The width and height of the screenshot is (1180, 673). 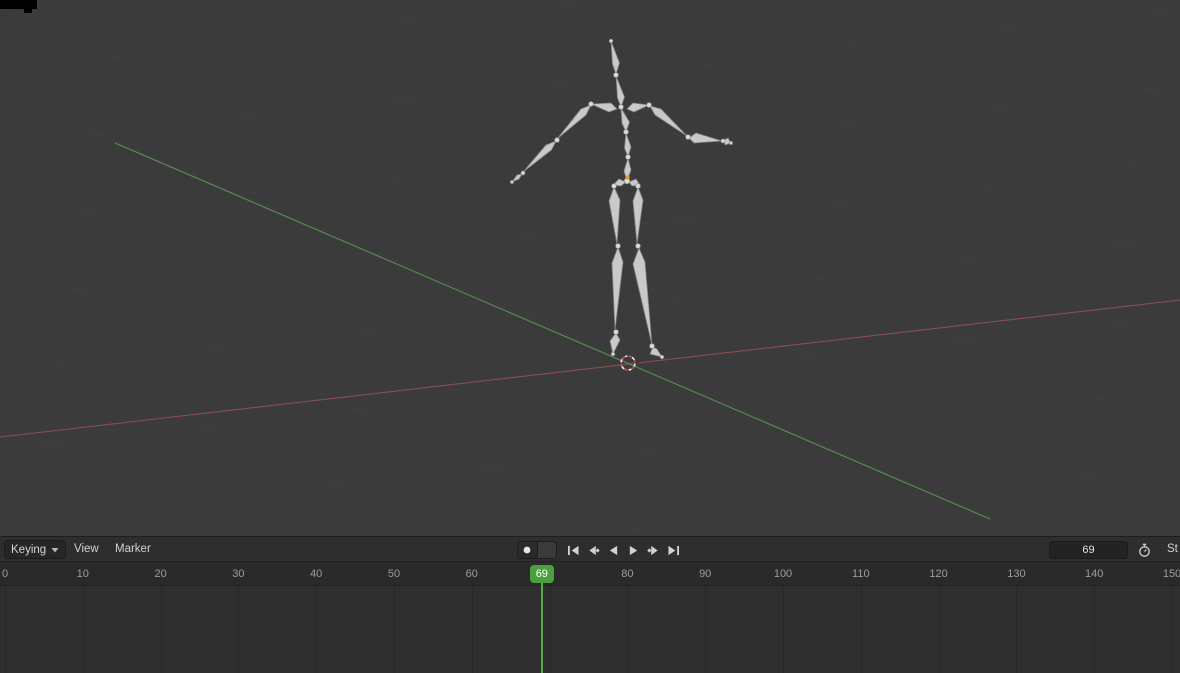 I want to click on stopwatch-button, so click(x=1144, y=550).